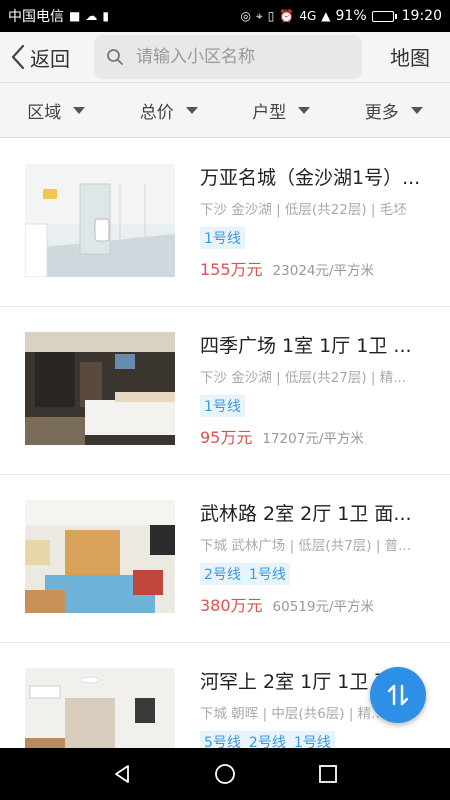 The height and width of the screenshot is (800, 450). I want to click on circle-home-icon, so click(225, 774).